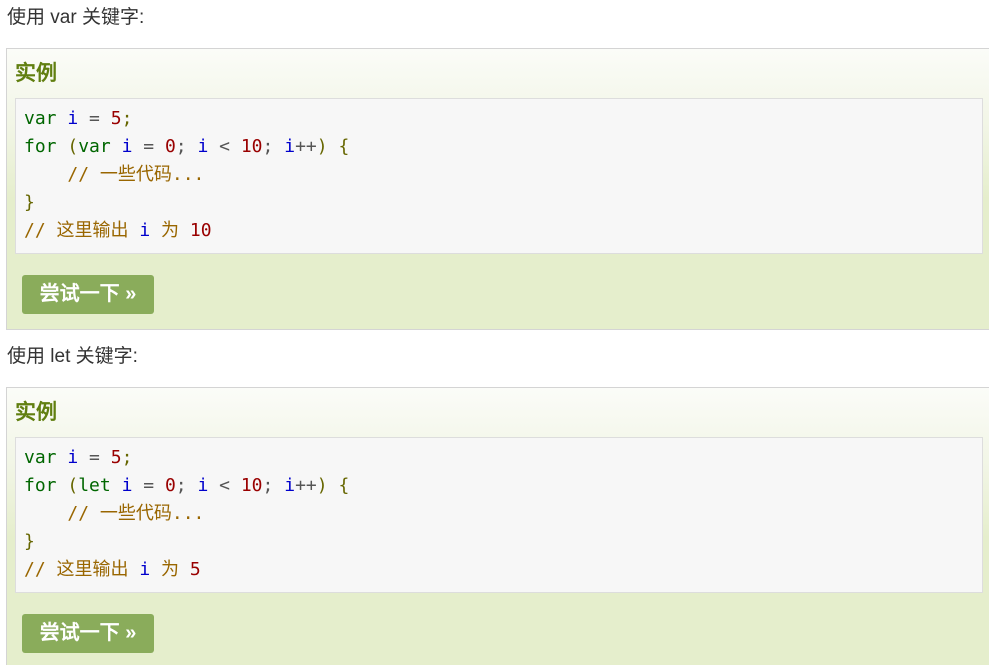 The image size is (989, 665). What do you see at coordinates (72, 356) in the screenshot?
I see `intro-text-let: 使用 let 关键字:` at bounding box center [72, 356].